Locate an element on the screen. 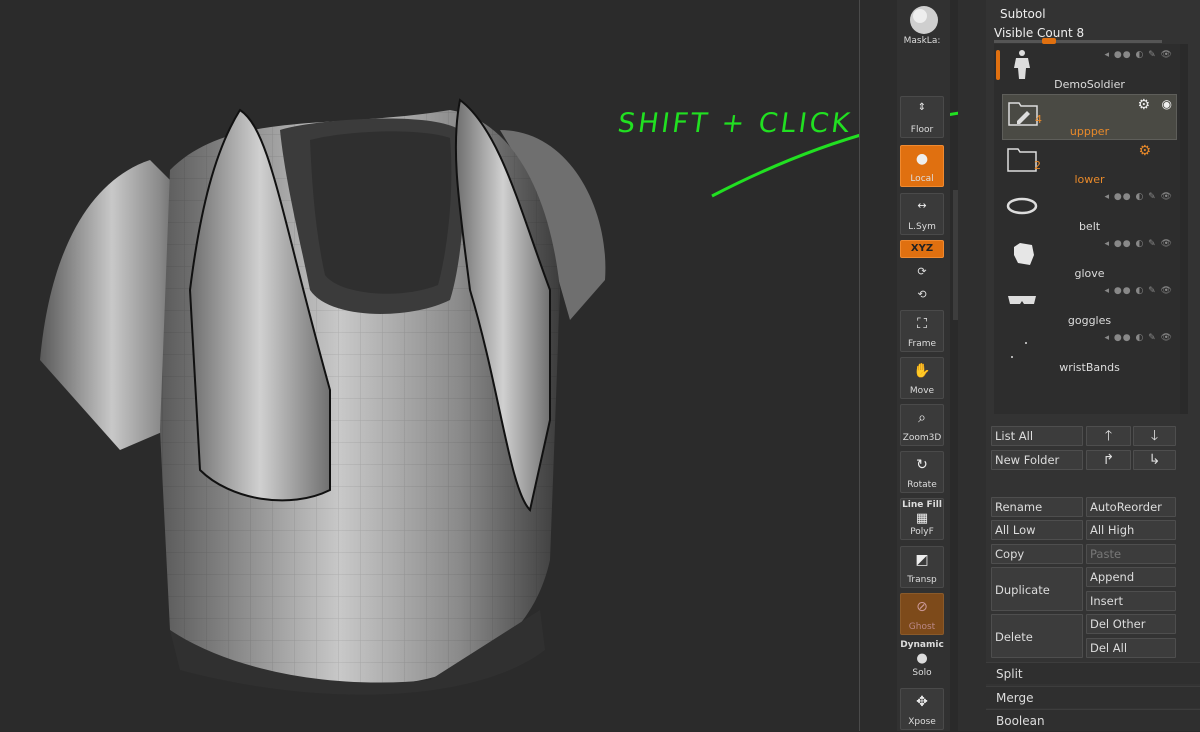 The image size is (1200, 732). new-folder-button: New Folder is located at coordinates (1037, 460).